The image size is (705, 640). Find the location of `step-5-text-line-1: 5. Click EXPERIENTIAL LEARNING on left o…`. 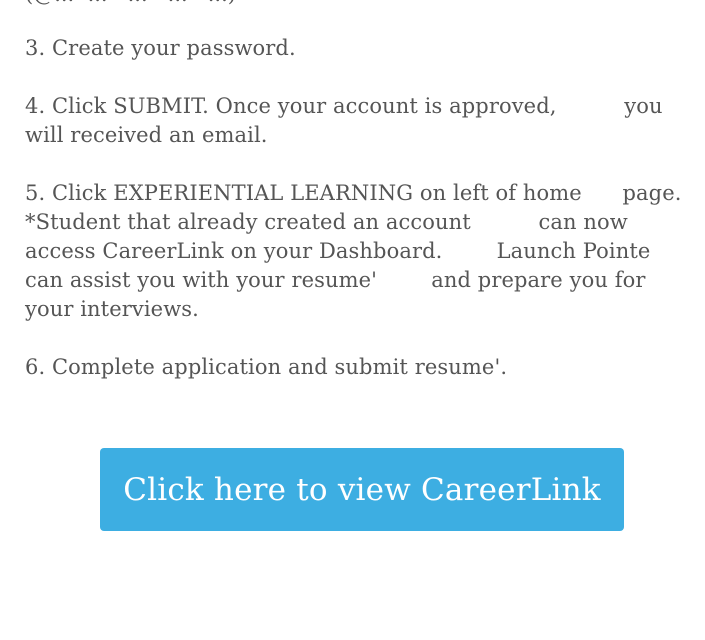

step-5-text-line-1: 5. Click EXPERIENTIAL LEARNING on left o… is located at coordinates (353, 193).